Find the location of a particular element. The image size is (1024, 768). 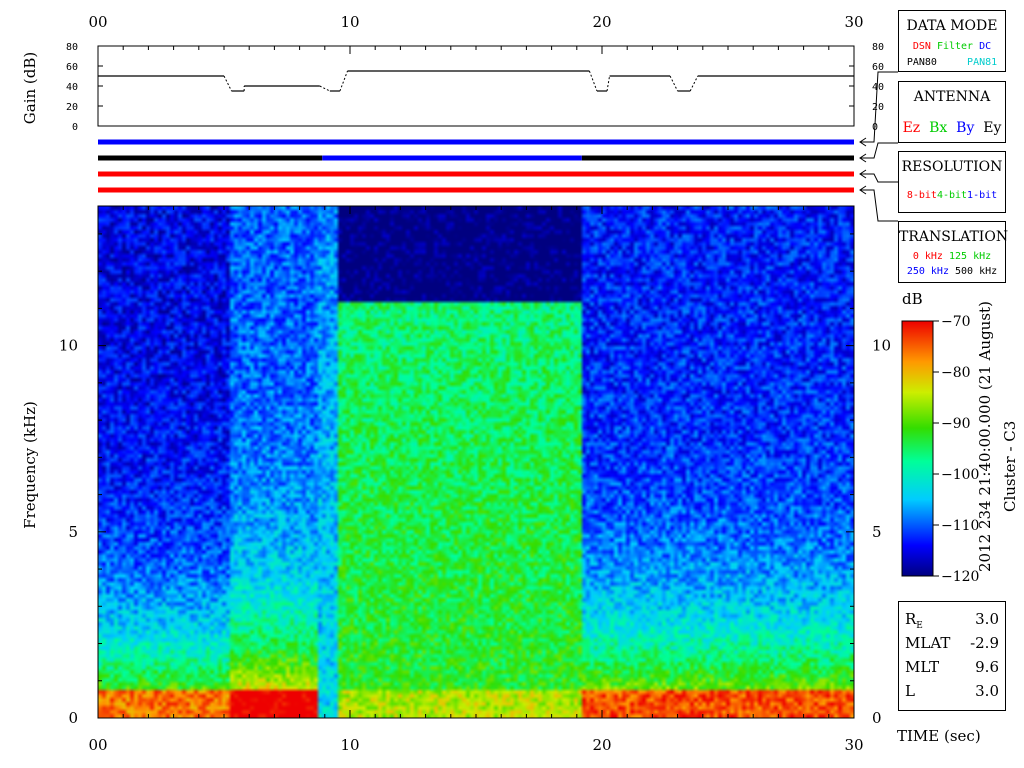

colorbar-gradient is located at coordinates (917, 448).